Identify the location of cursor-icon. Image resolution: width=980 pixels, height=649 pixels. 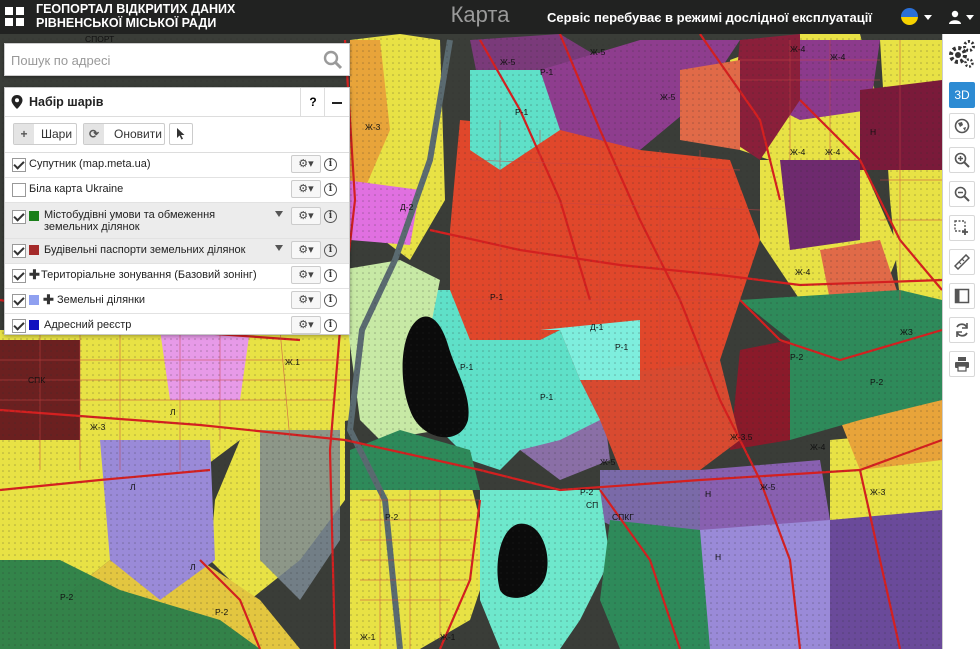
(181, 134).